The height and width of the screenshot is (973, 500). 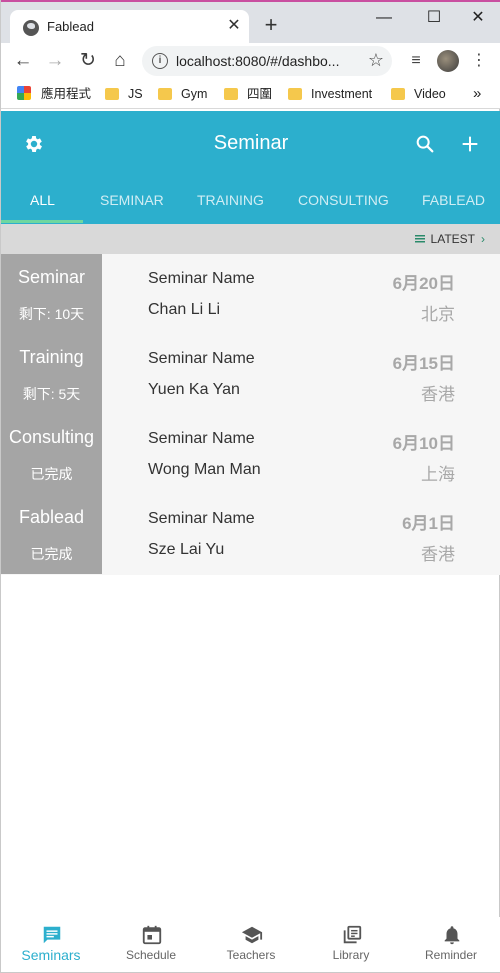 I want to click on new-tab-icon: +, so click(x=271, y=26).